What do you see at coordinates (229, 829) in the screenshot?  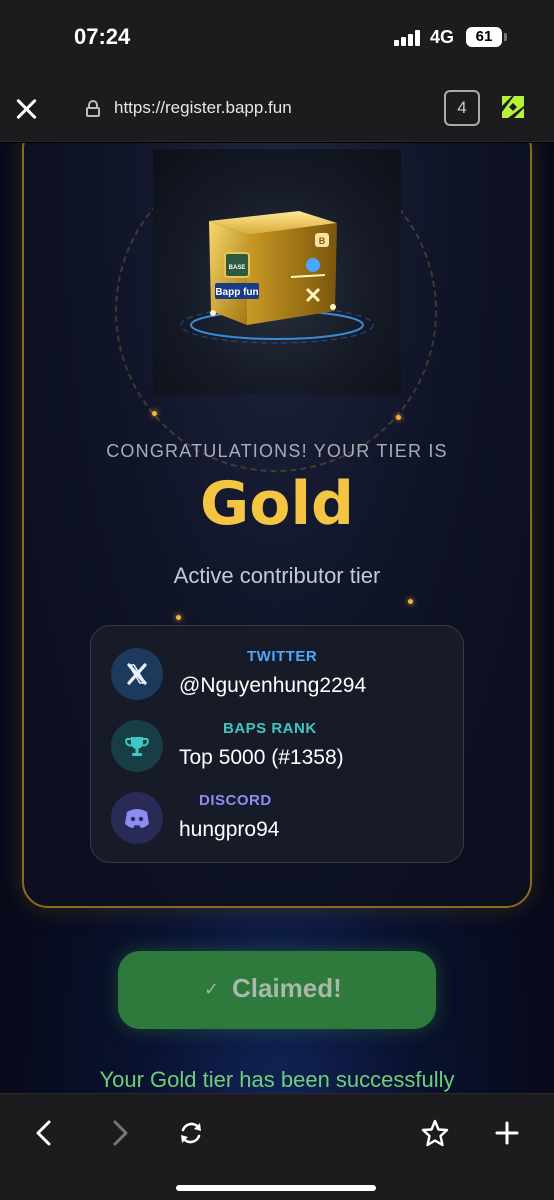 I see `discord-username: hungpro94` at bounding box center [229, 829].